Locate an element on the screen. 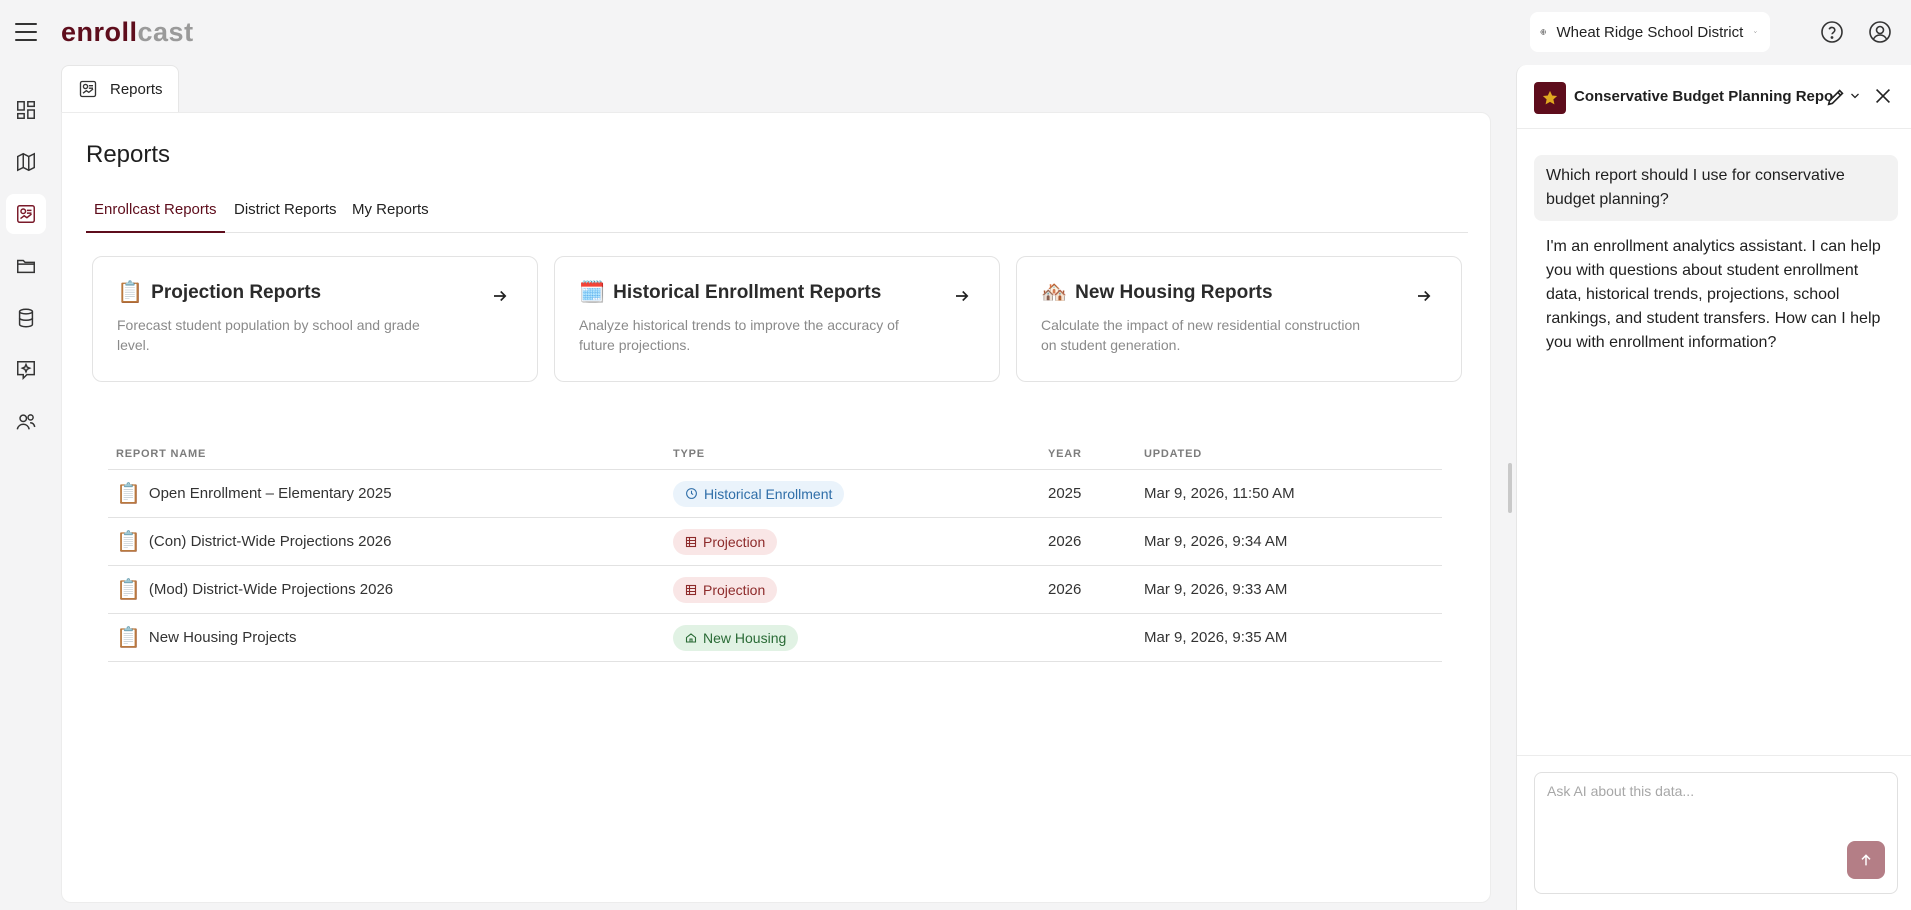  panel-resize-handle is located at coordinates (1510, 488).